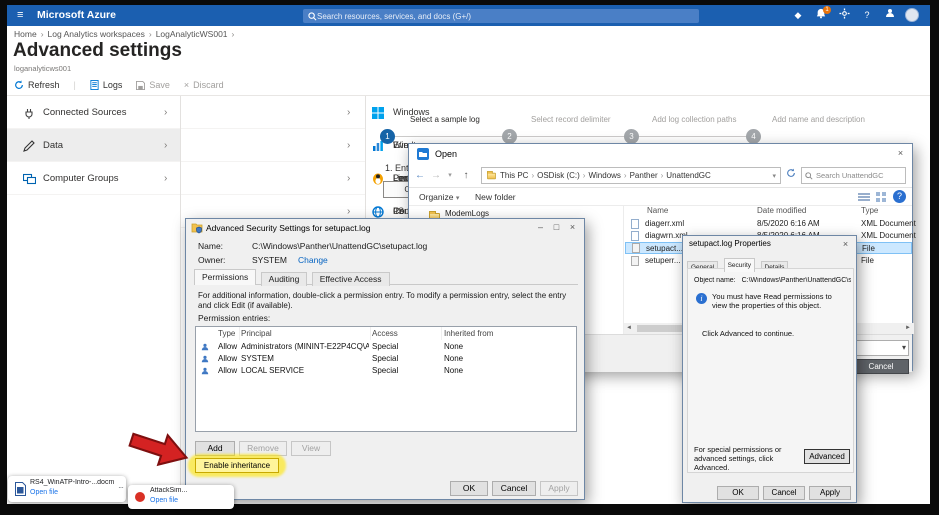  Describe the element at coordinates (29, 148) in the screenshot. I see `pencil-icon` at that location.